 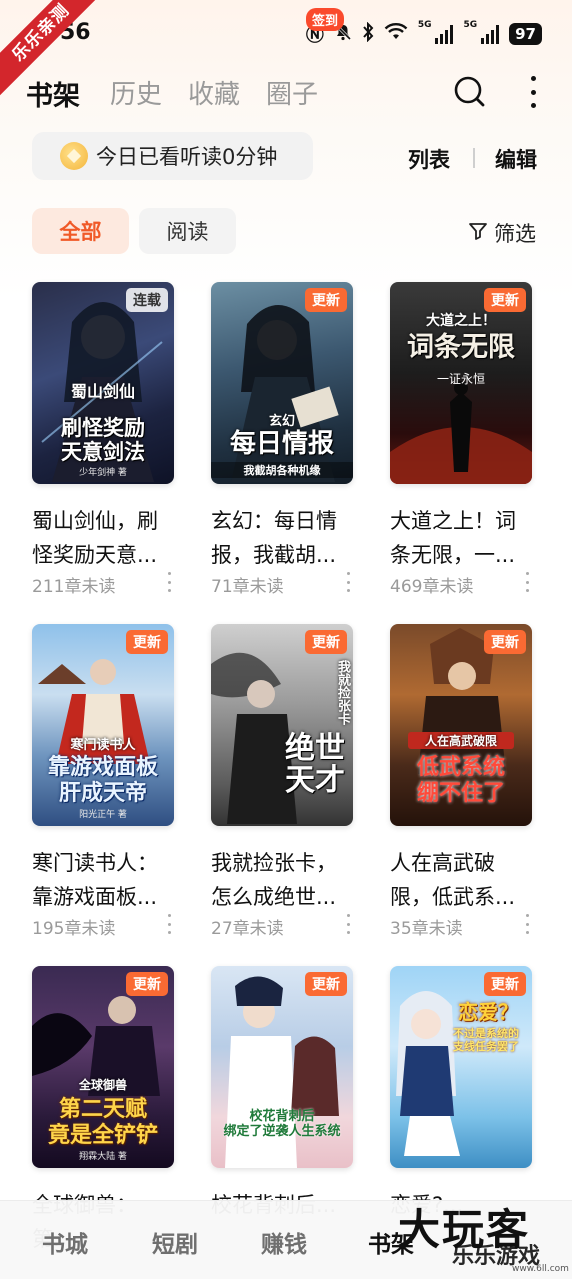 I want to click on cover-title: 靠游戏面板 肝成天帝, so click(x=102, y=780).